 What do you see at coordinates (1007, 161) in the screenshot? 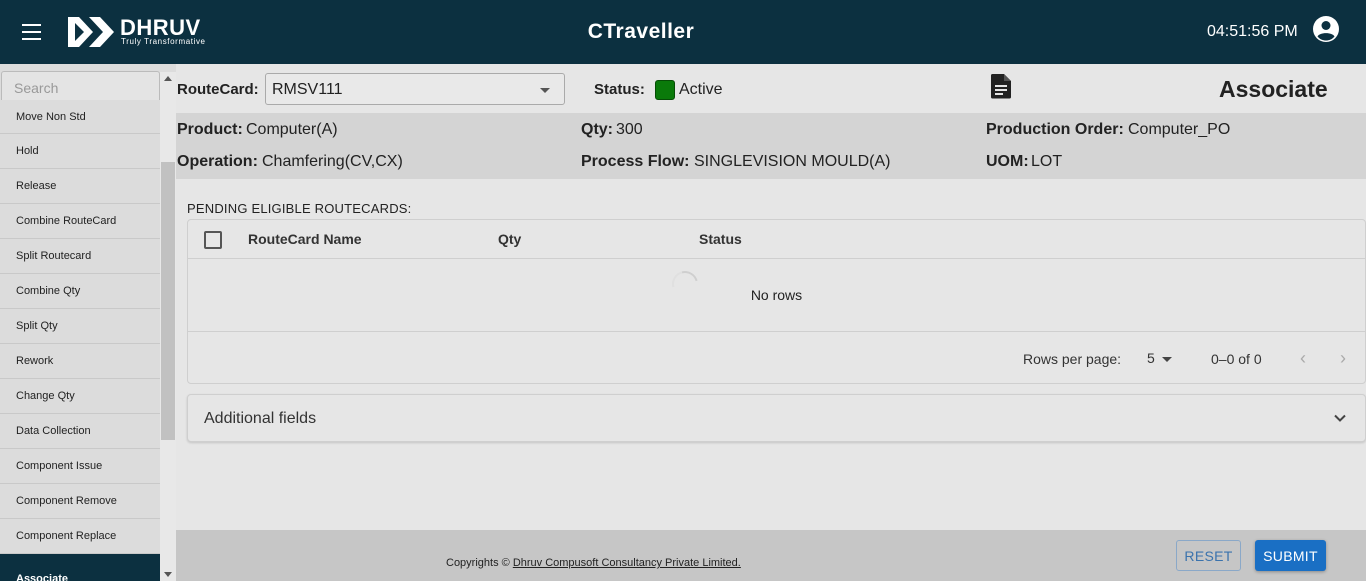
I see `uom-label: UOM:` at bounding box center [1007, 161].